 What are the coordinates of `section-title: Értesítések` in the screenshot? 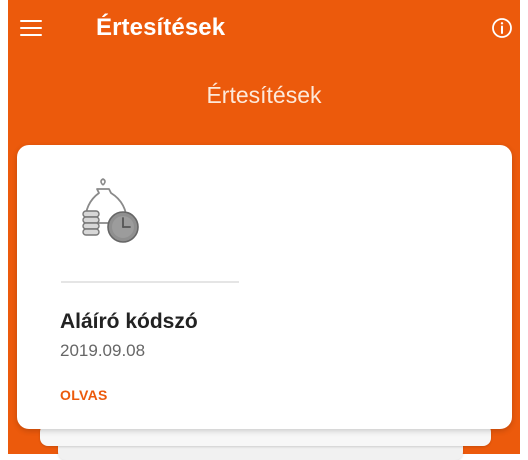 It's located at (264, 95).